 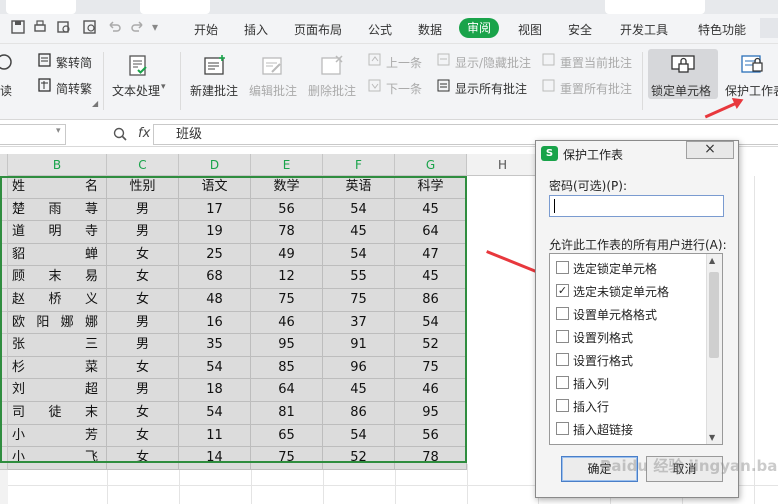 What do you see at coordinates (163, 87) in the screenshot?
I see `dropdown-arrow-icon: ▾` at bounding box center [163, 87].